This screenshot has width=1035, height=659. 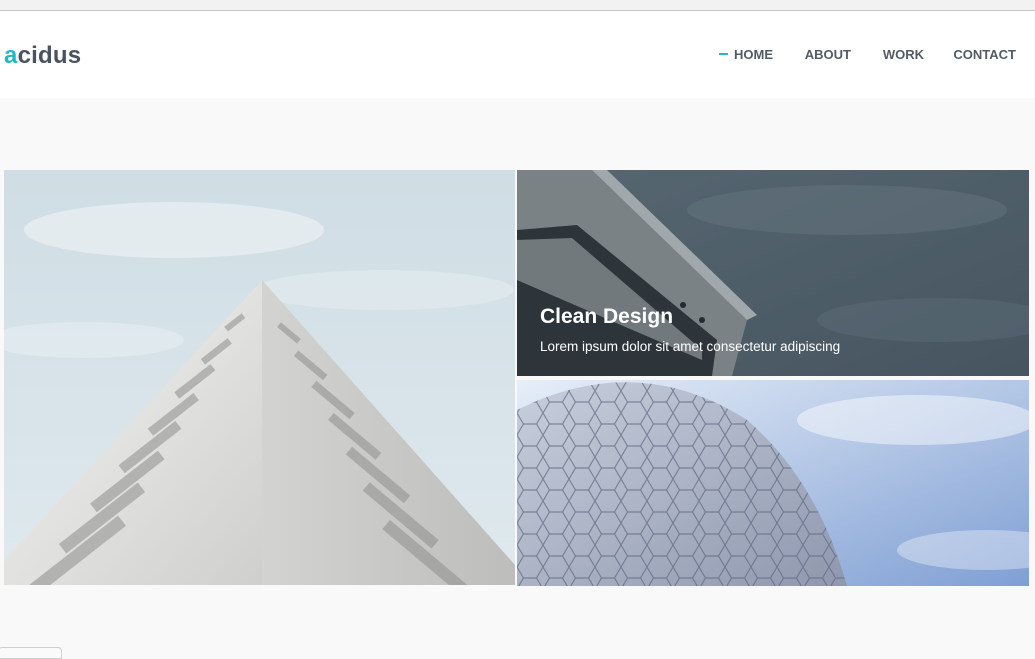 I want to click on logo-text: cidus, so click(x=49, y=55).